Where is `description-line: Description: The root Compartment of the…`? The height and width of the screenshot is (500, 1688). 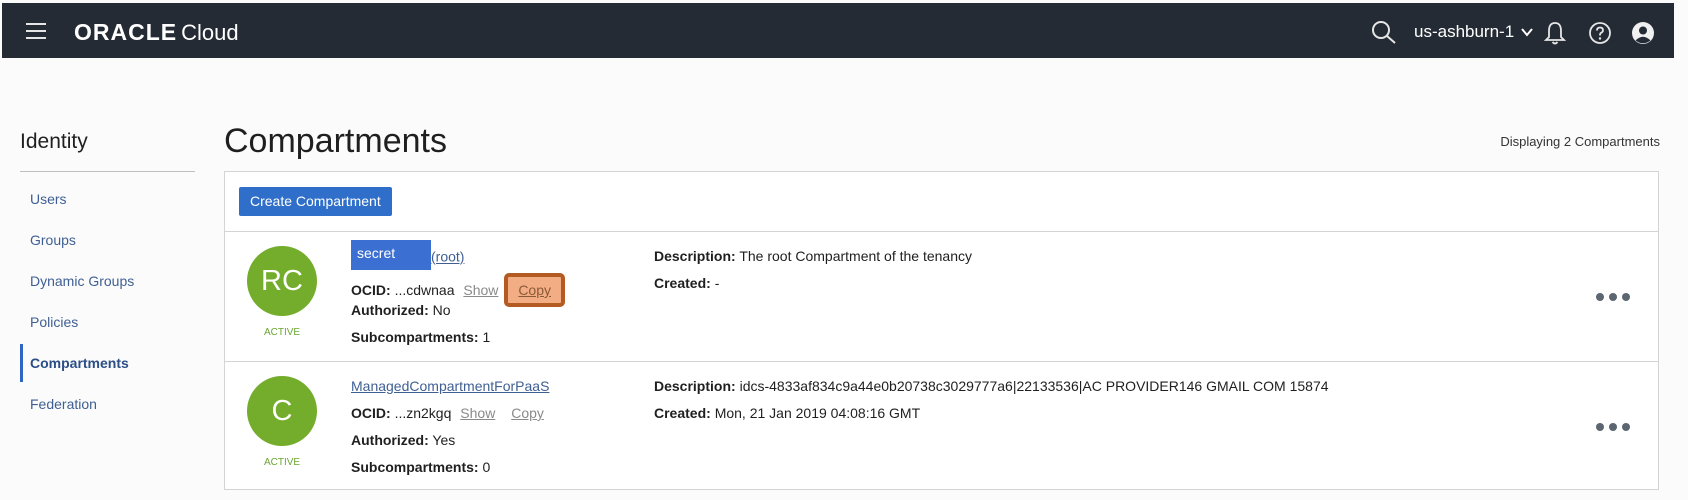
description-line: Description: The root Compartment of the… is located at coordinates (813, 259).